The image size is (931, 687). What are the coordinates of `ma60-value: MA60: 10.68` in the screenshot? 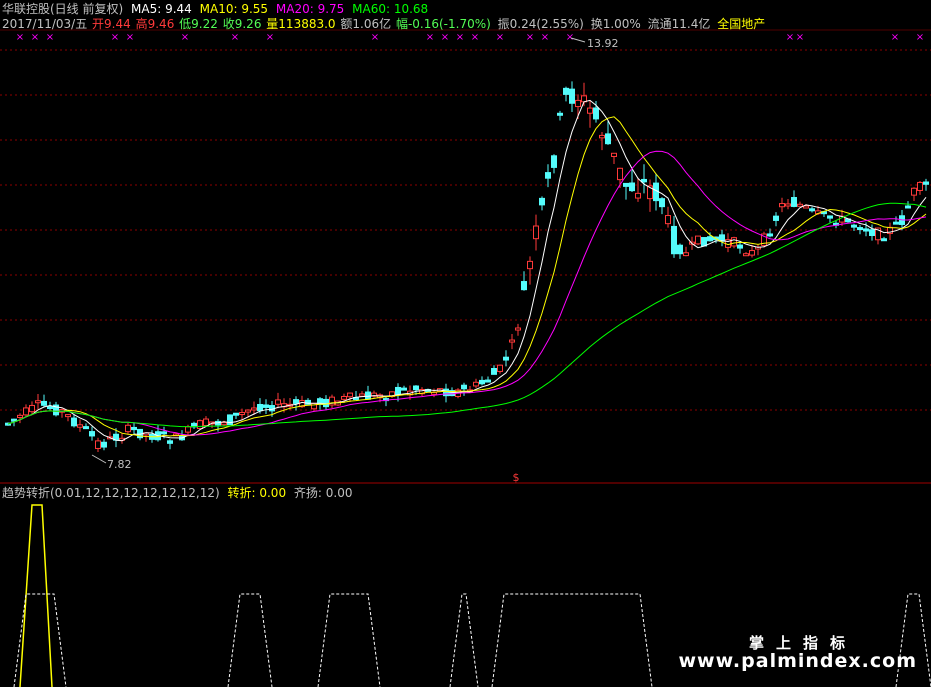 It's located at (390, 9).